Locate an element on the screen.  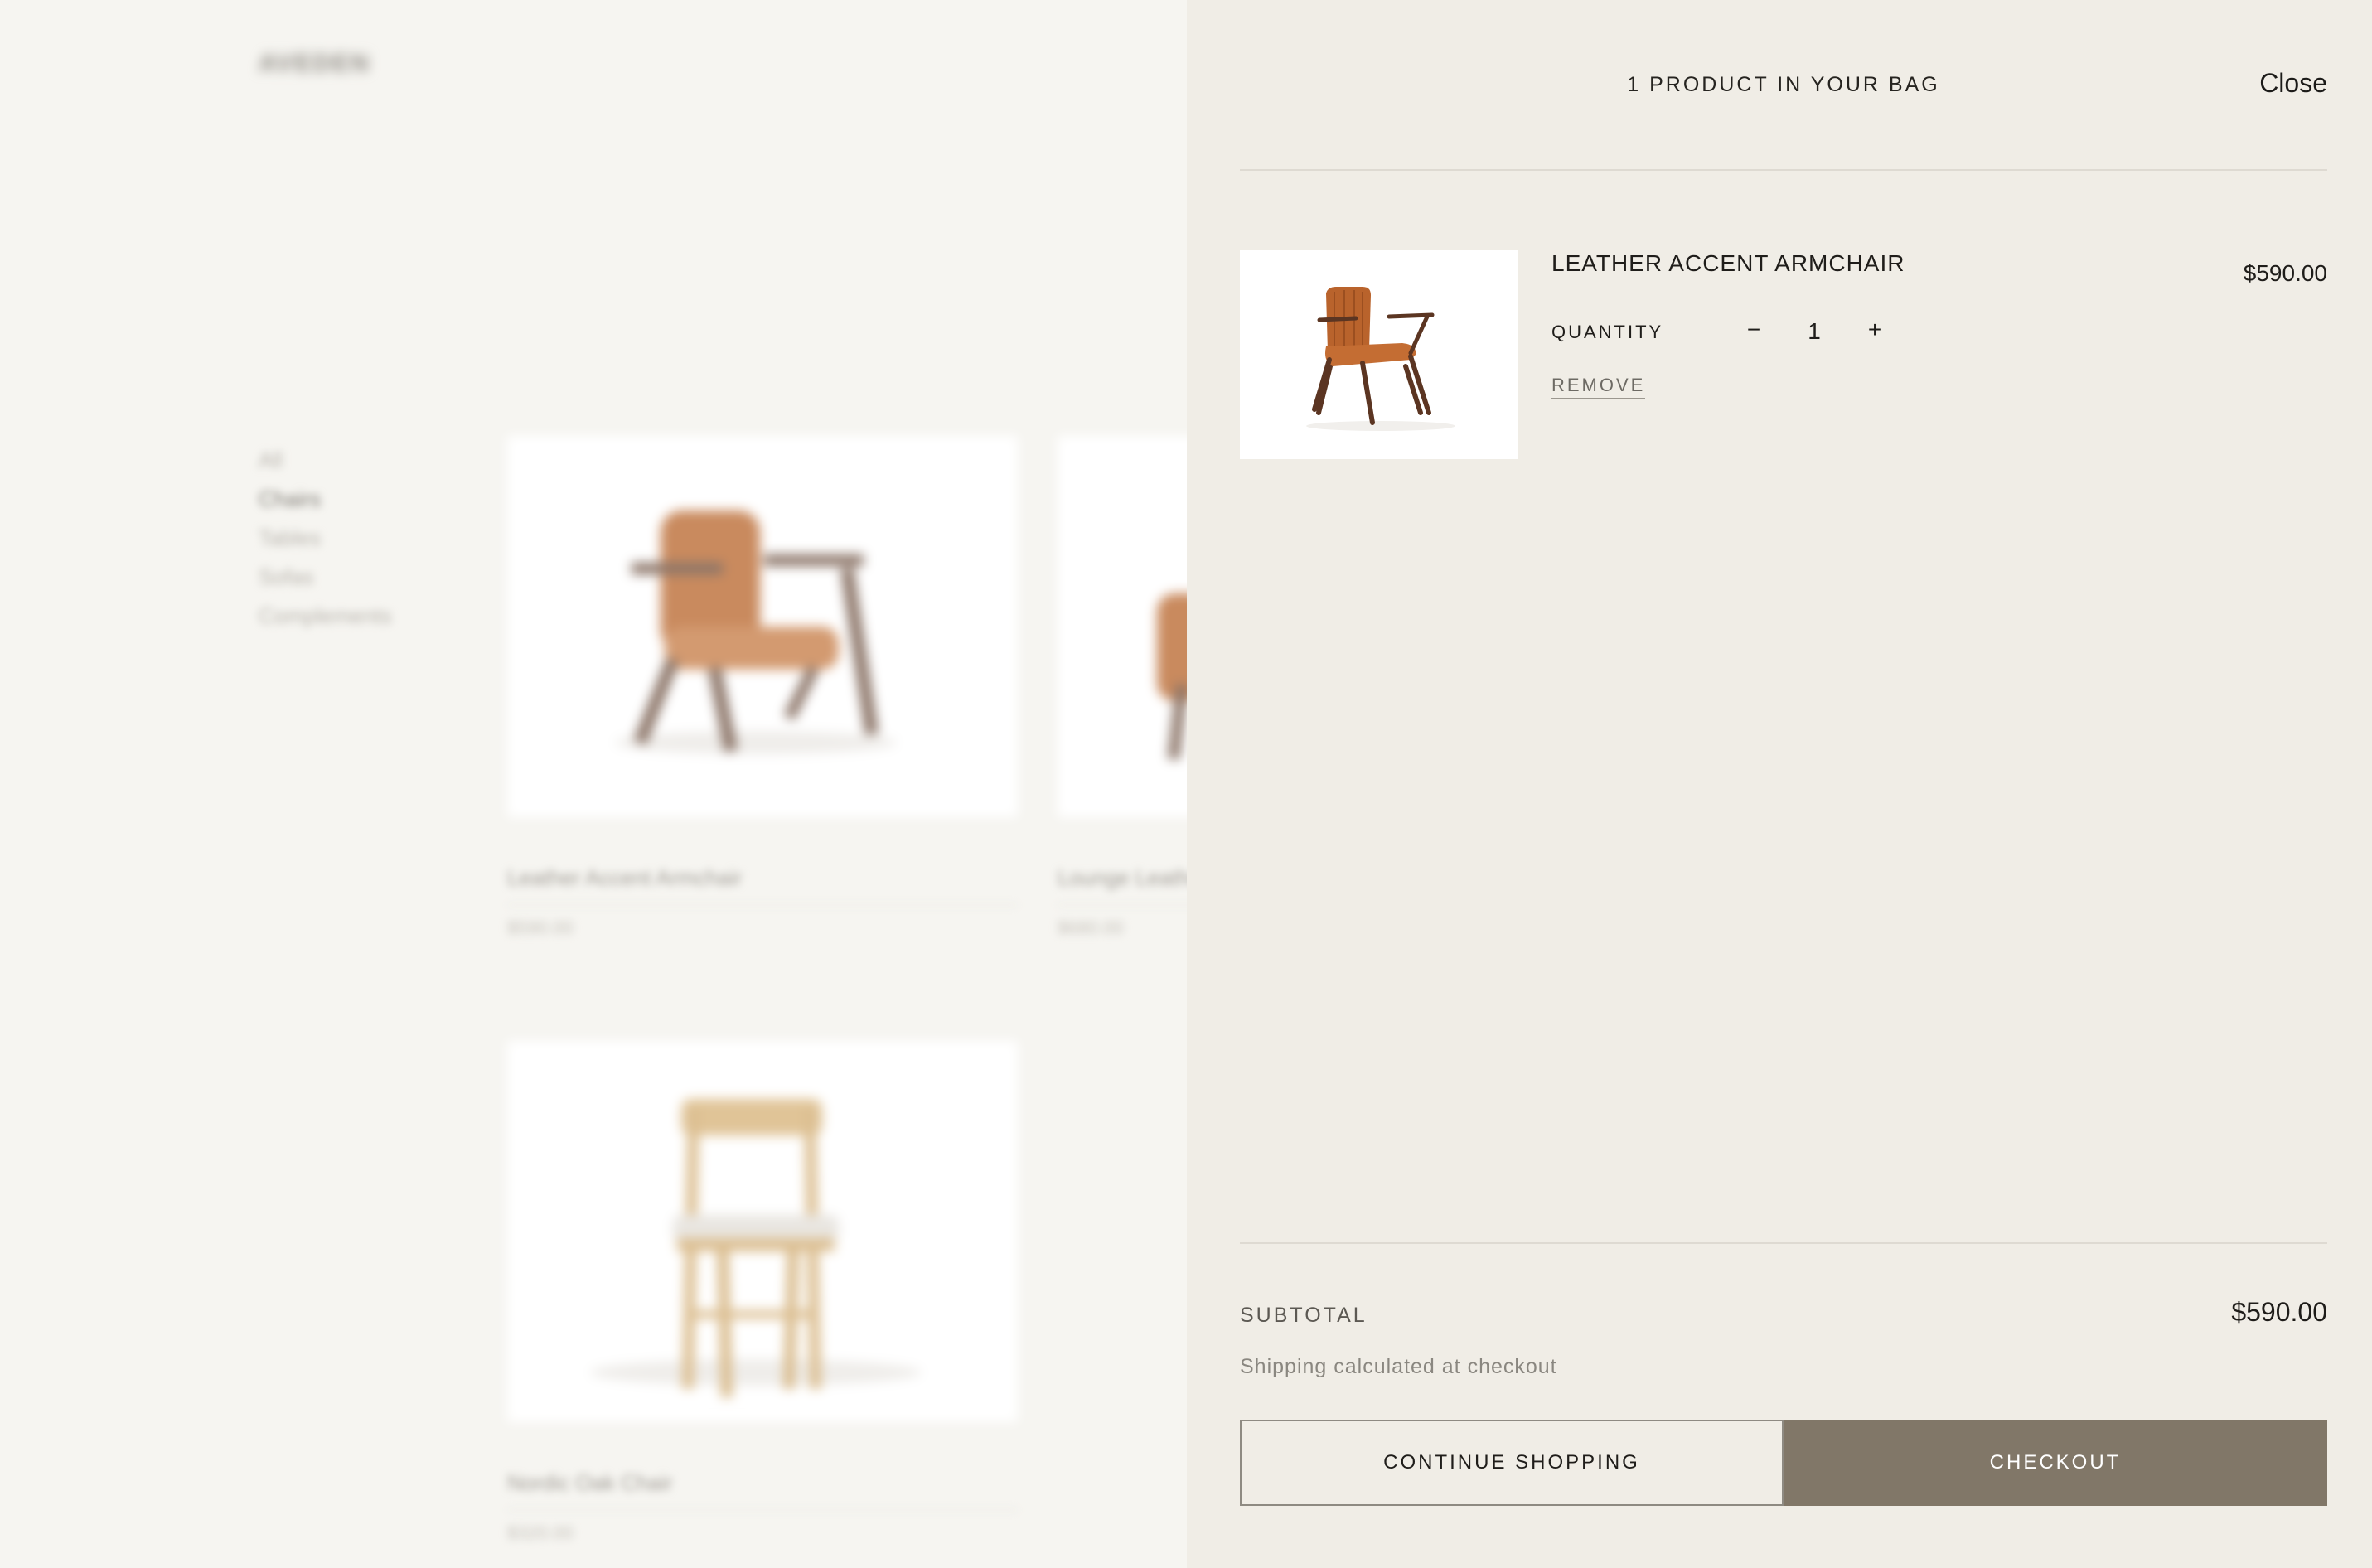
increase-quantity-button: + is located at coordinates (1874, 329).